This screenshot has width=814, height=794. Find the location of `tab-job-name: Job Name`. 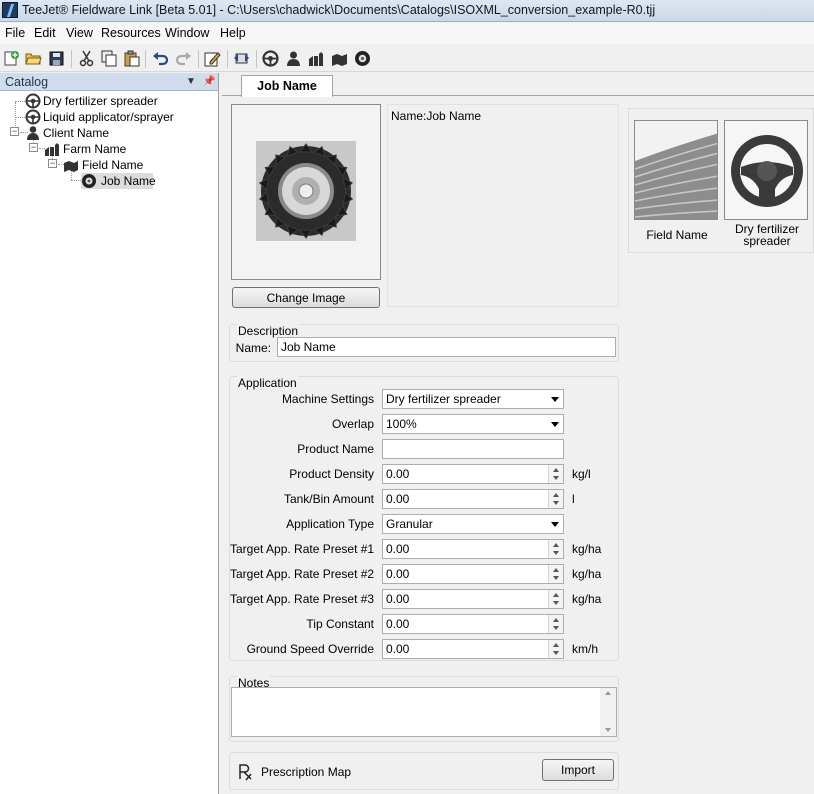

tab-job-name: Job Name is located at coordinates (287, 86).